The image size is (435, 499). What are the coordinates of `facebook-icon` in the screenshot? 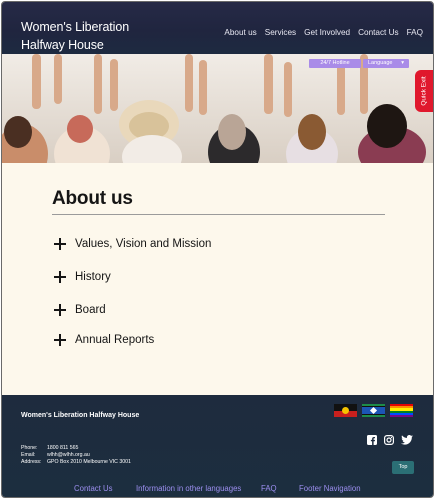 It's located at (372, 440).